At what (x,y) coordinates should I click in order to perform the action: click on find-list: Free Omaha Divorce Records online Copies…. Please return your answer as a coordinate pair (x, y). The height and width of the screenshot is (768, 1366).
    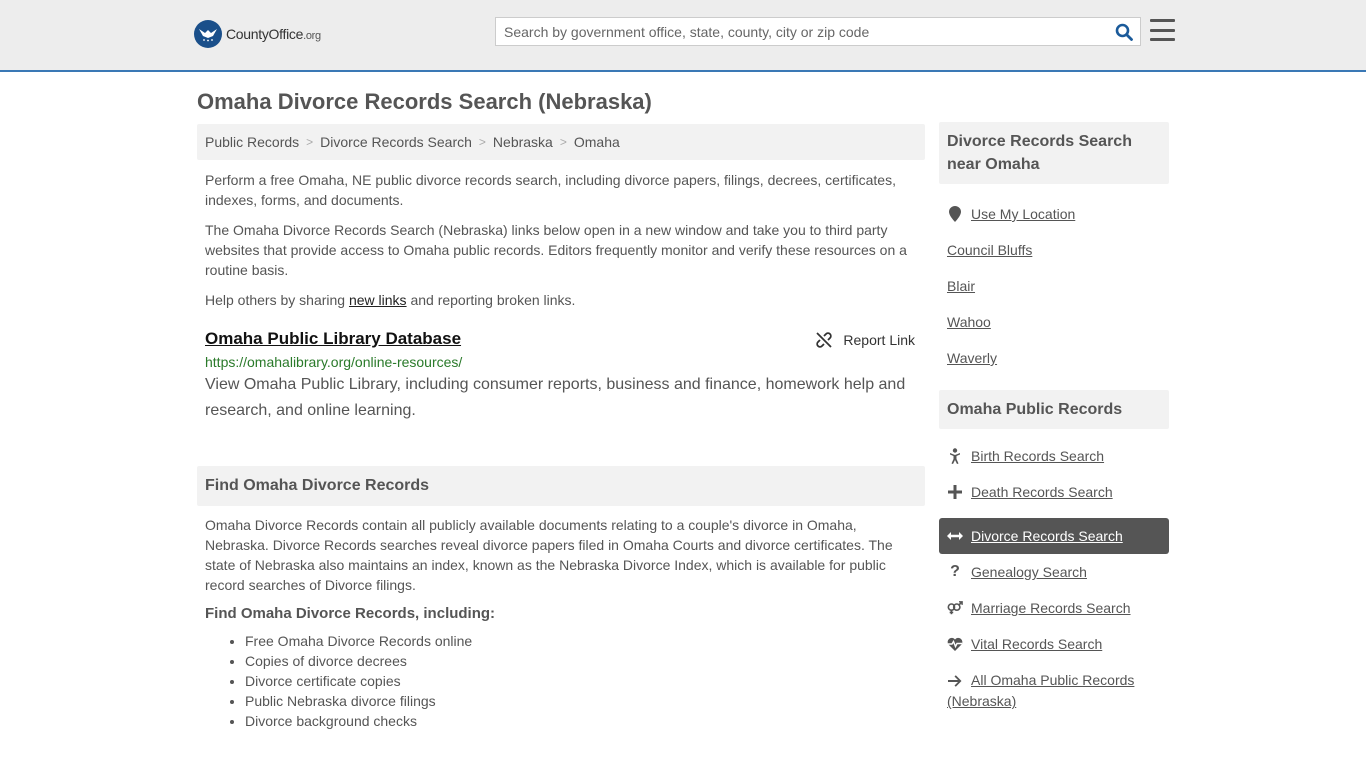
    Looking at the image, I should click on (561, 681).